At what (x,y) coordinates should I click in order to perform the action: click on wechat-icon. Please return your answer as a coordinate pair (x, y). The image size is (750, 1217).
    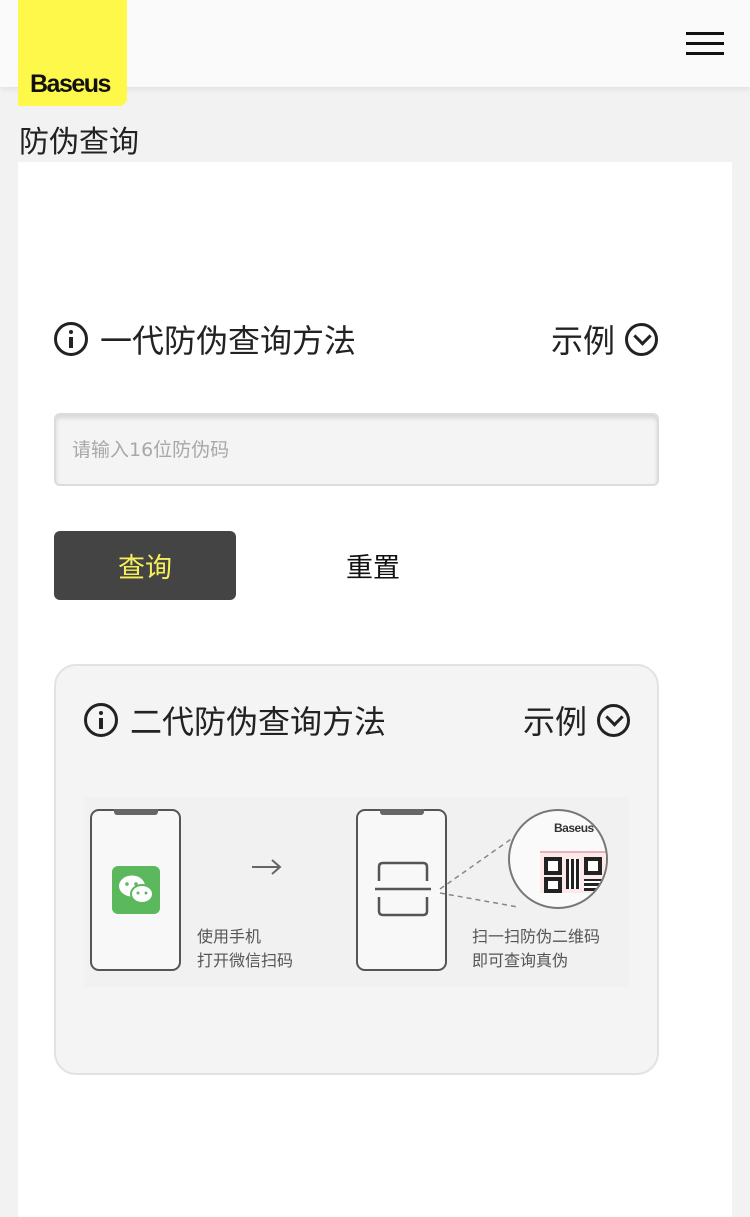
    Looking at the image, I should click on (136, 890).